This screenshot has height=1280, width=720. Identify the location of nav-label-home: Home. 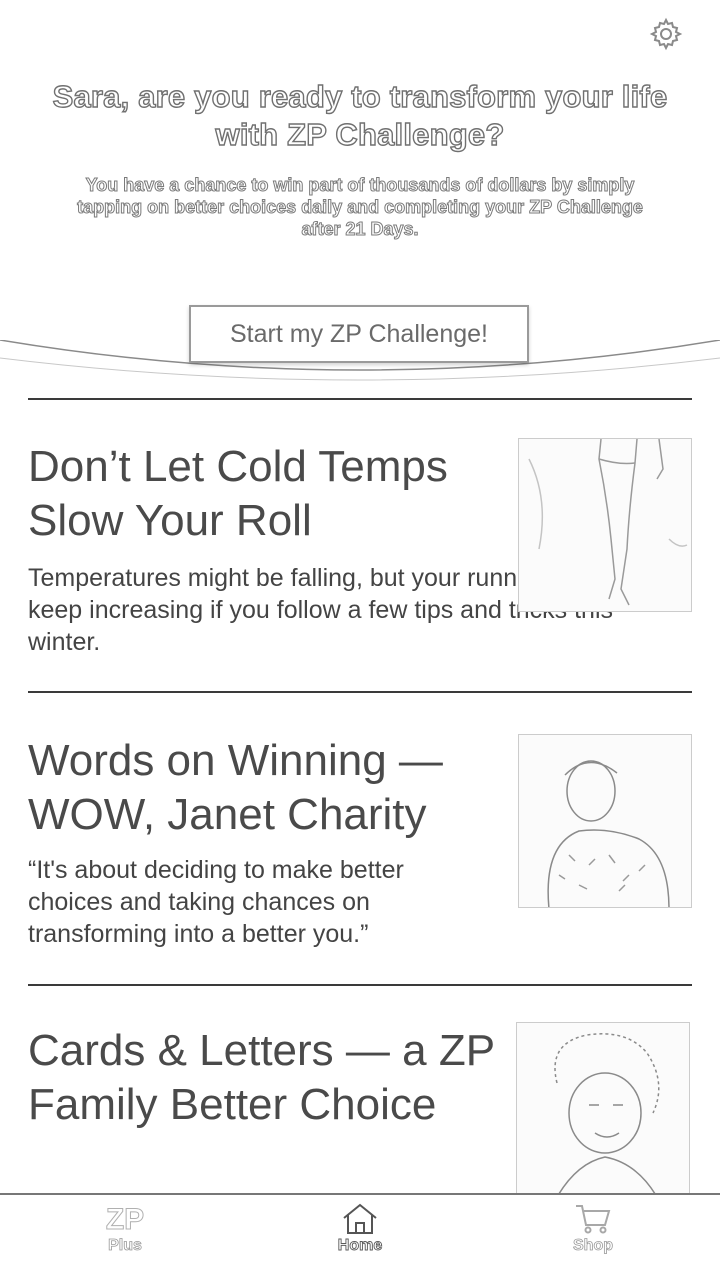
(360, 1246).